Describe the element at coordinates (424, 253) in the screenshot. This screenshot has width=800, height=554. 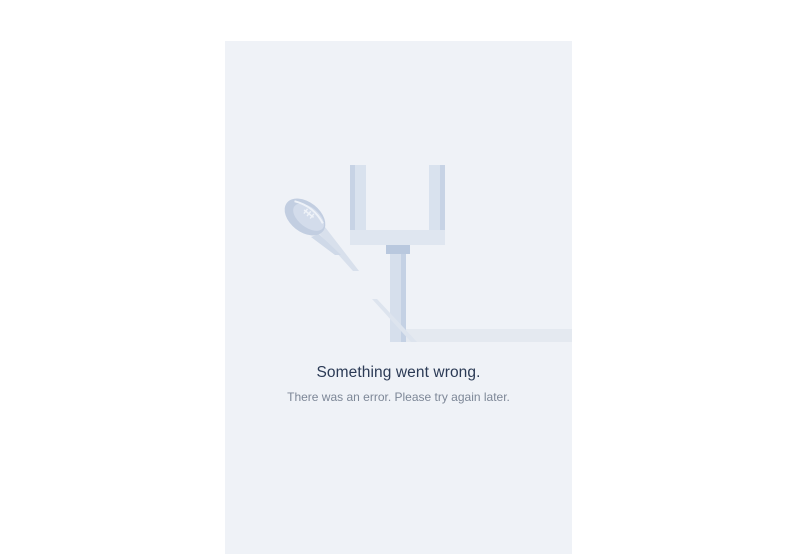
I see `football-goalpost-illustration` at that location.